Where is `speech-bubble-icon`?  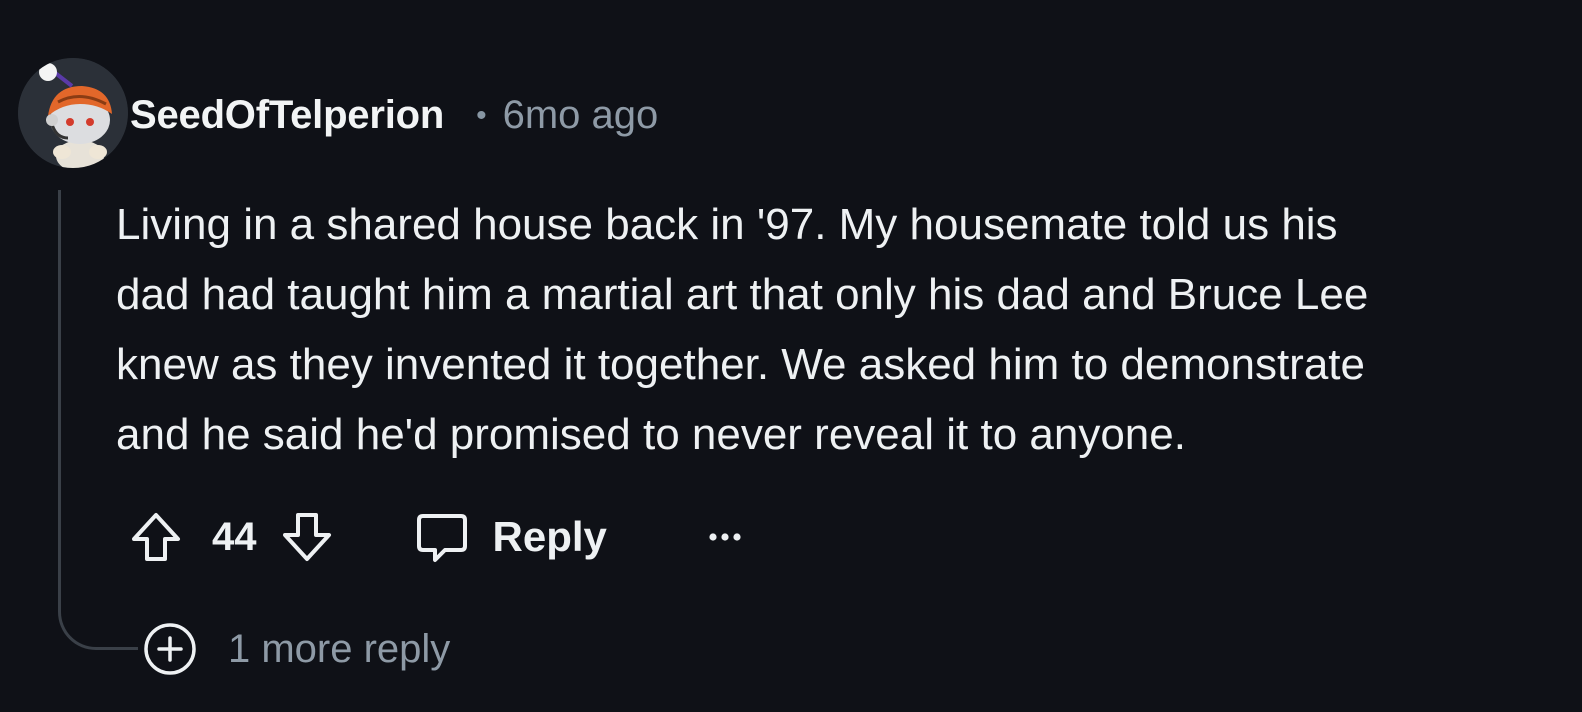 speech-bubble-icon is located at coordinates (441, 538).